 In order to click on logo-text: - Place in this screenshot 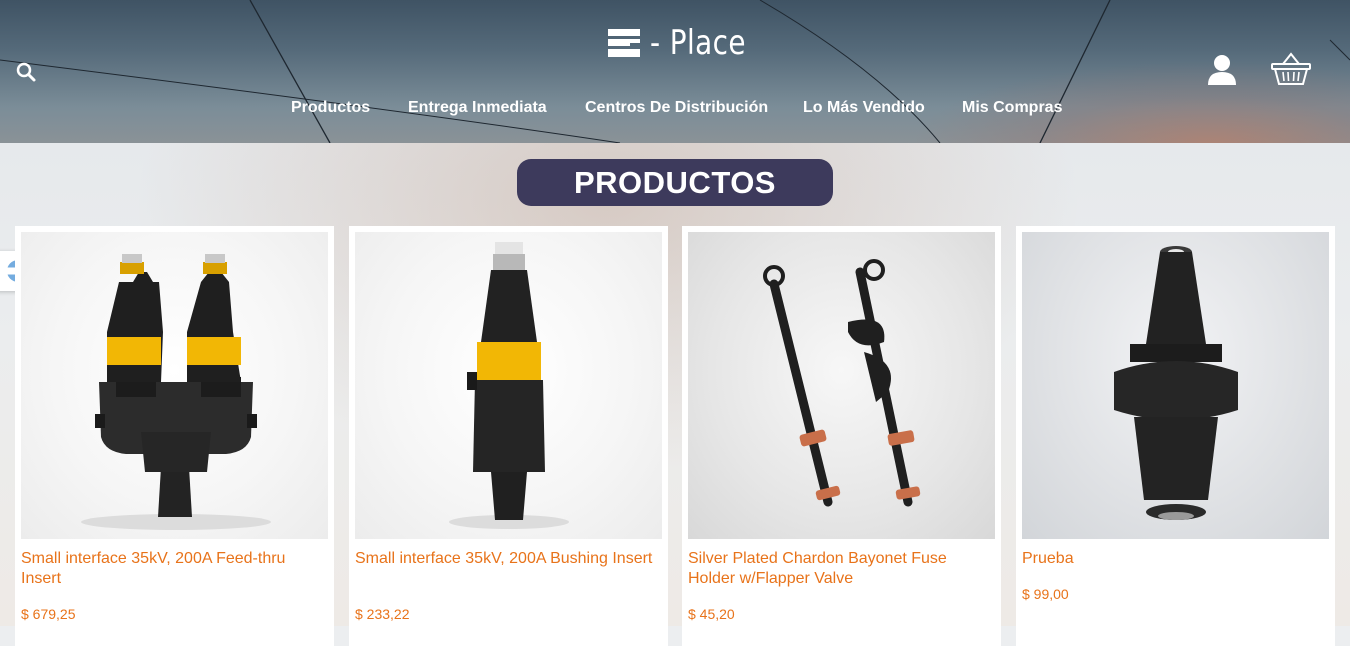, I will do `click(698, 43)`.